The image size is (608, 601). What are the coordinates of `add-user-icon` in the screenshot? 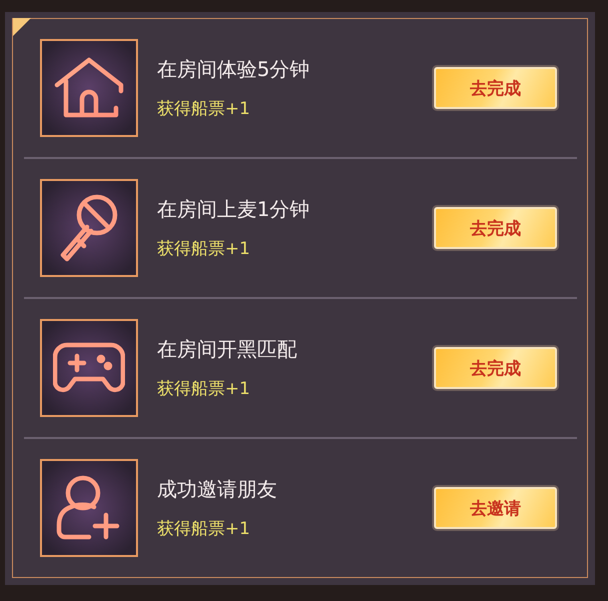 It's located at (89, 508).